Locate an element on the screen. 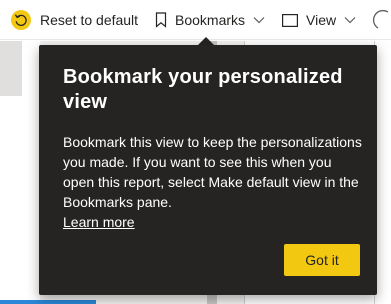 This screenshot has width=391, height=304. bookmarks-label: Bookmarks is located at coordinates (210, 20).